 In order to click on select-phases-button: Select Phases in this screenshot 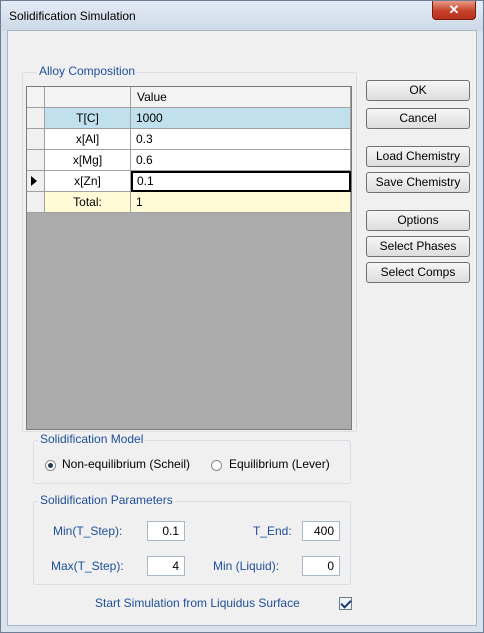, I will do `click(418, 246)`.